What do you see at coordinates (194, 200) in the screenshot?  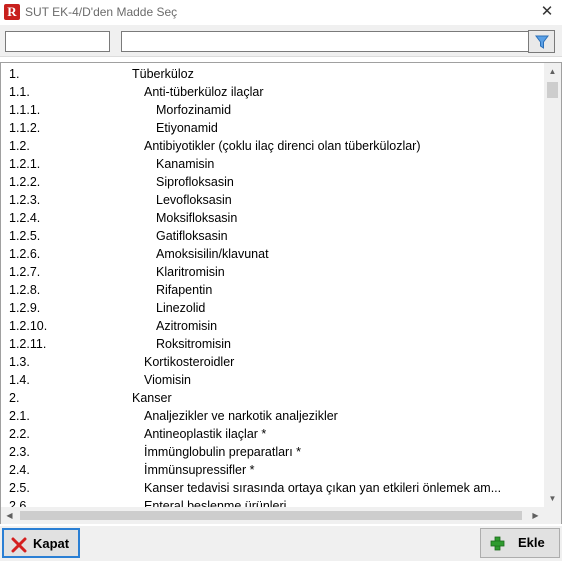 I see `item-name: Levofloksasin` at bounding box center [194, 200].